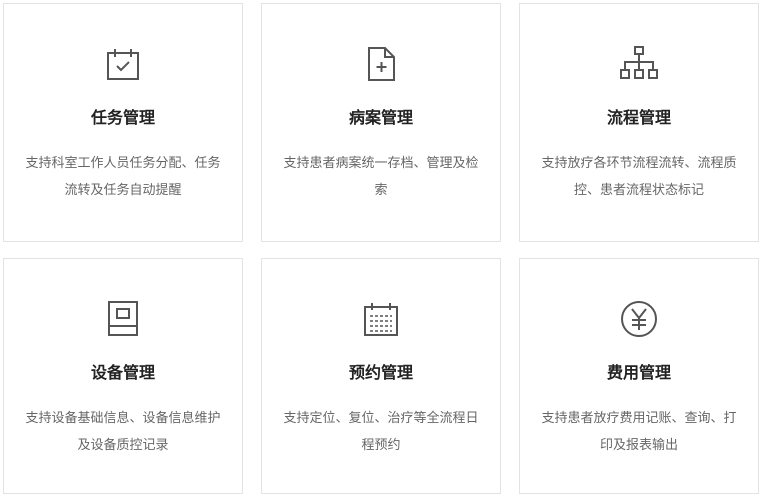 The height and width of the screenshot is (494, 769). What do you see at coordinates (123, 319) in the screenshot?
I see `device-icon` at bounding box center [123, 319].